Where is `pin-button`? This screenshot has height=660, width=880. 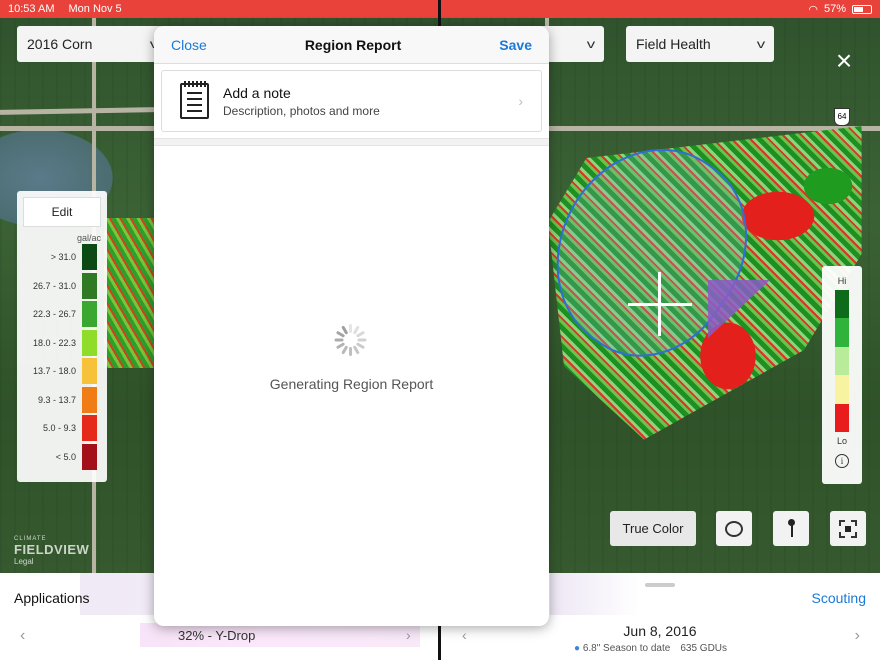 pin-button is located at coordinates (791, 528).